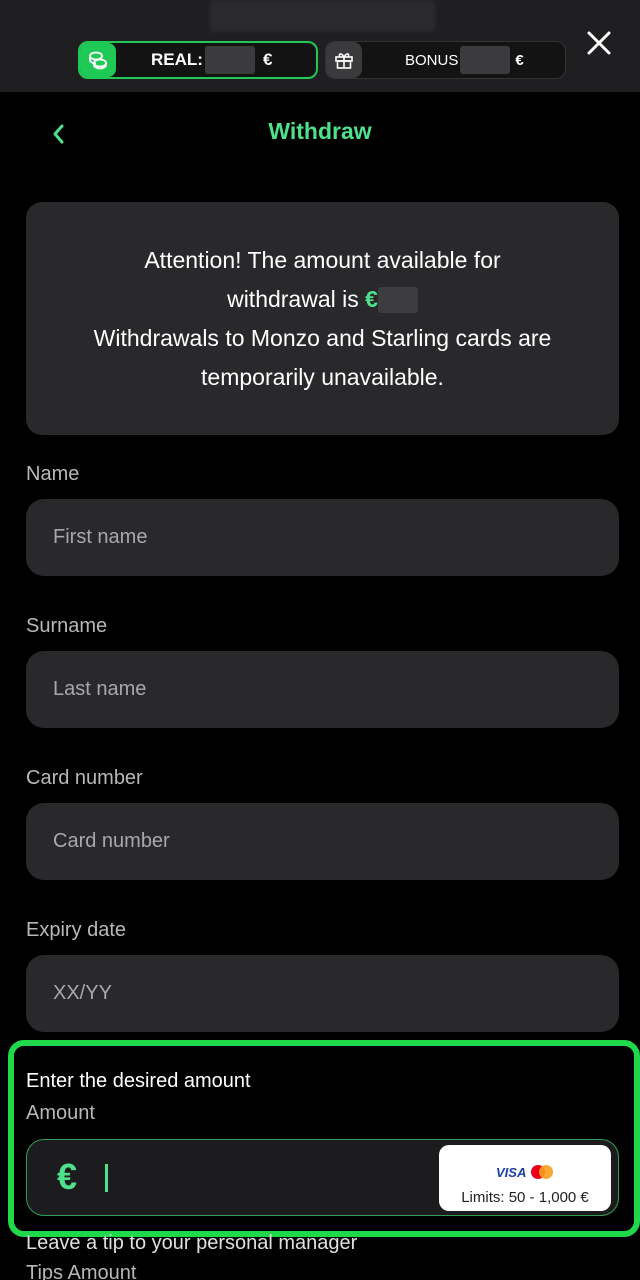  Describe the element at coordinates (67, 626) in the screenshot. I see `surname-label: Surname` at that location.